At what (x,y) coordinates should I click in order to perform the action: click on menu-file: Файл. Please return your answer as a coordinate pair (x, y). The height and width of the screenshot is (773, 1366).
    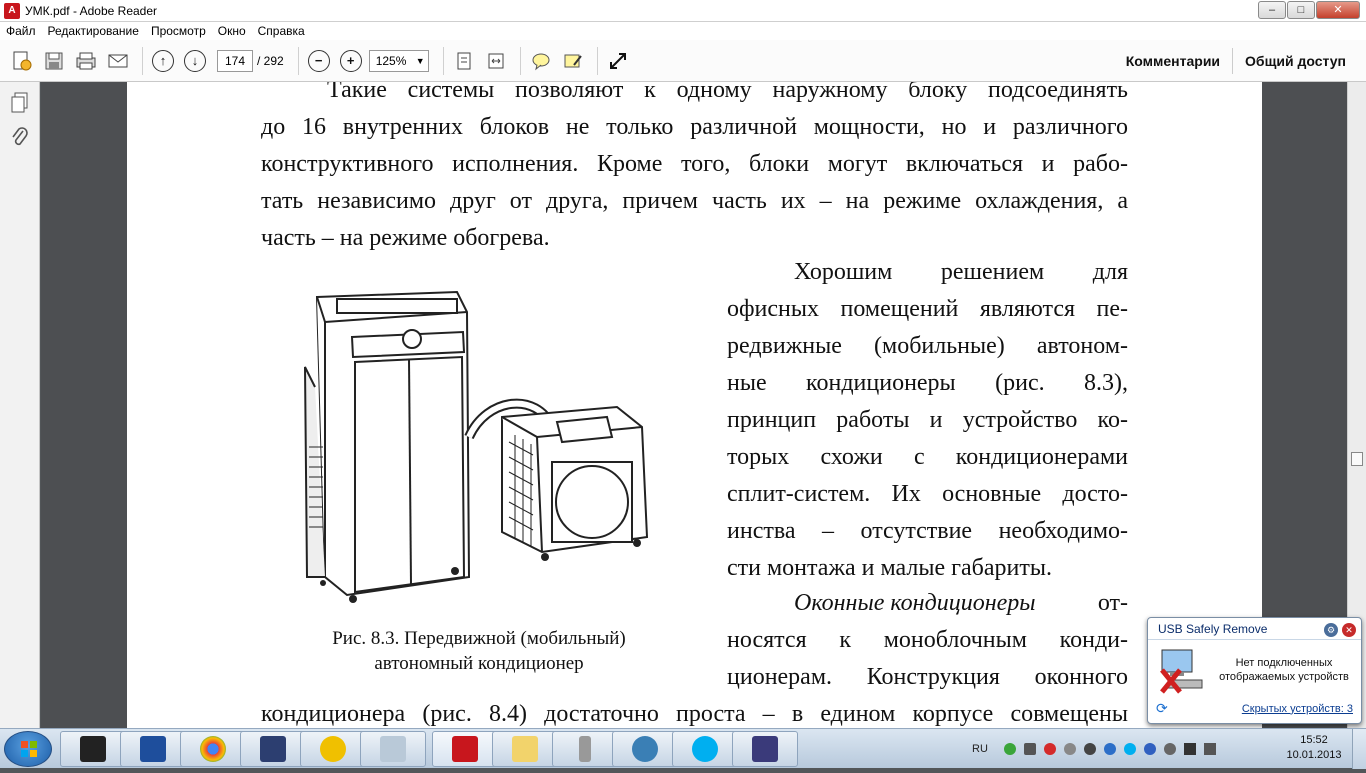
    Looking at the image, I should click on (21, 31).